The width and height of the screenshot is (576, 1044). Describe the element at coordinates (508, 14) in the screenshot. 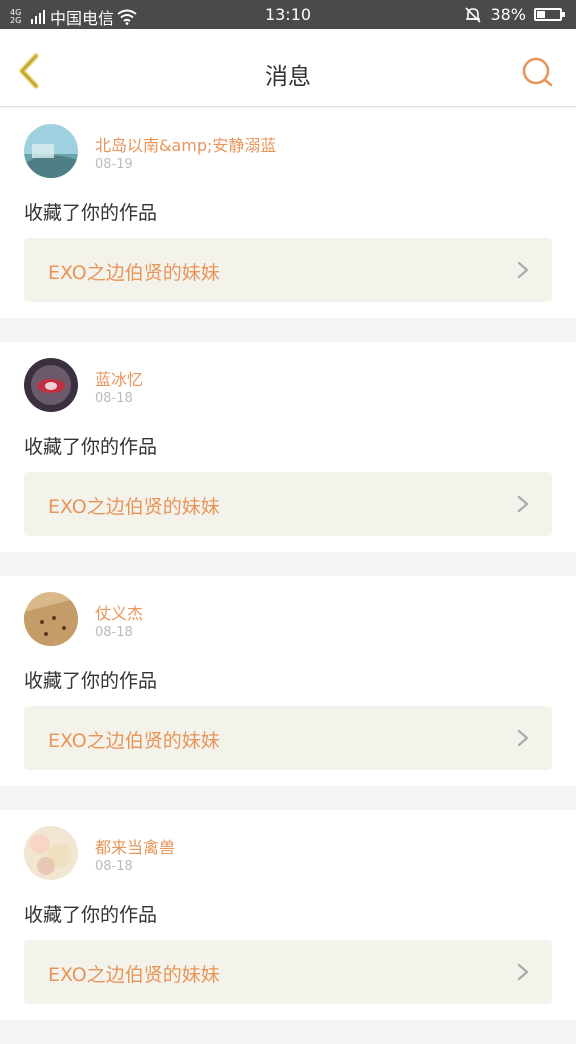

I see `battery-percent: 38%` at that location.